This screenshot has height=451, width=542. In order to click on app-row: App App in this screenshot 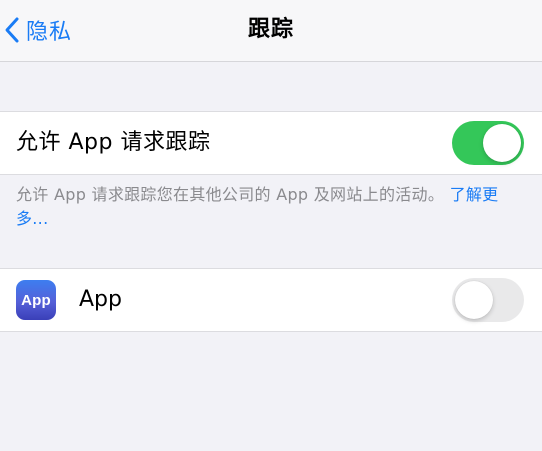, I will do `click(271, 300)`.